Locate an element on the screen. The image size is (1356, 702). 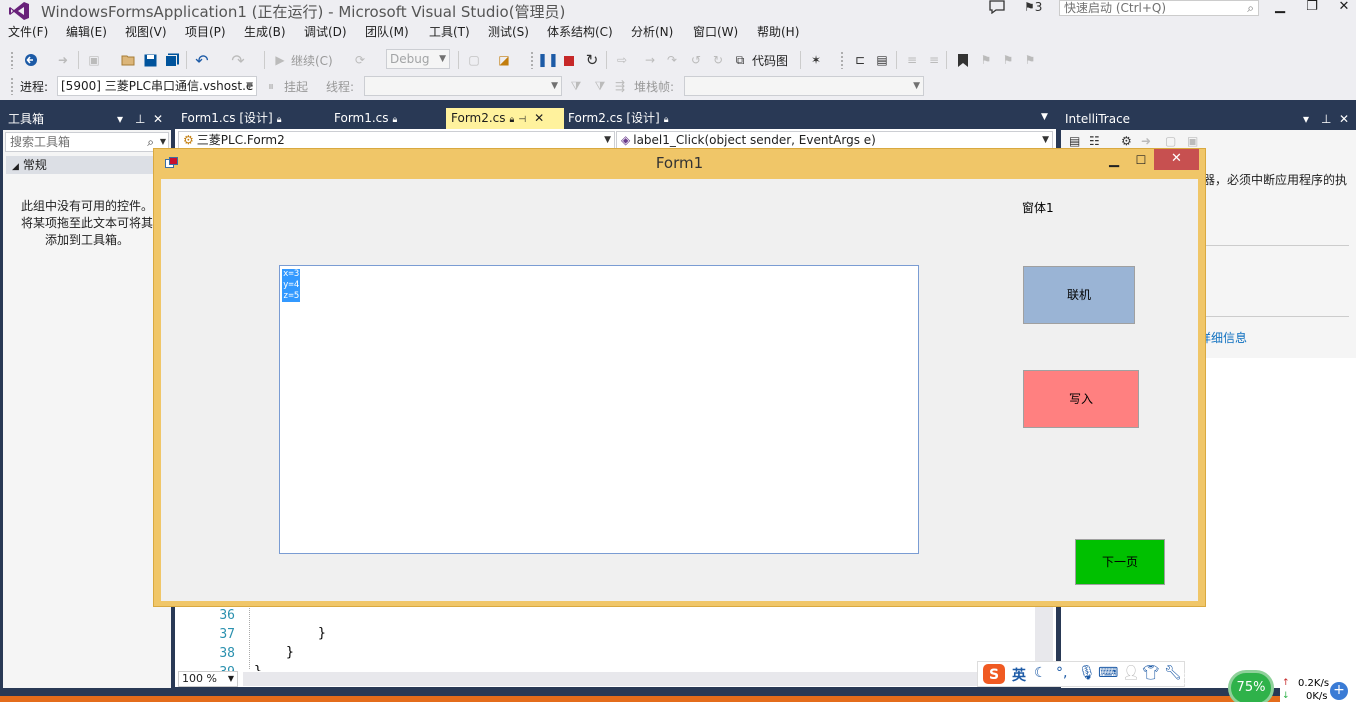
details-link: 详细信息 is located at coordinates (1223, 337).